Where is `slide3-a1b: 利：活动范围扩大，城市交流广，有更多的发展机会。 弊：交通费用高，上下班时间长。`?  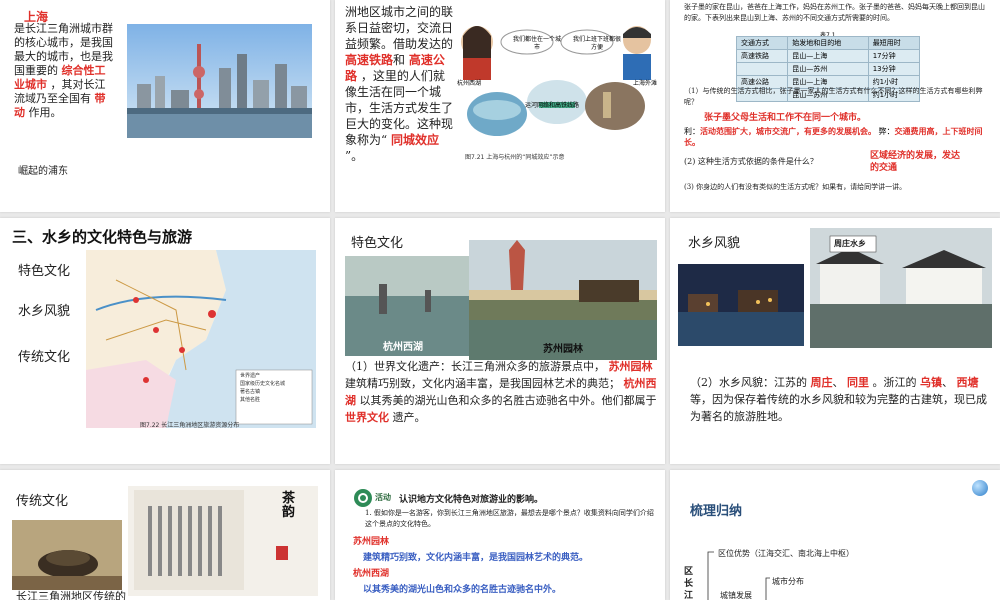
slide3-a1b: 利：活动范围扩大，城市交流广，有更多的发展机会。 弊：交通费用高，上下班时间长。 is located at coordinates (833, 137).